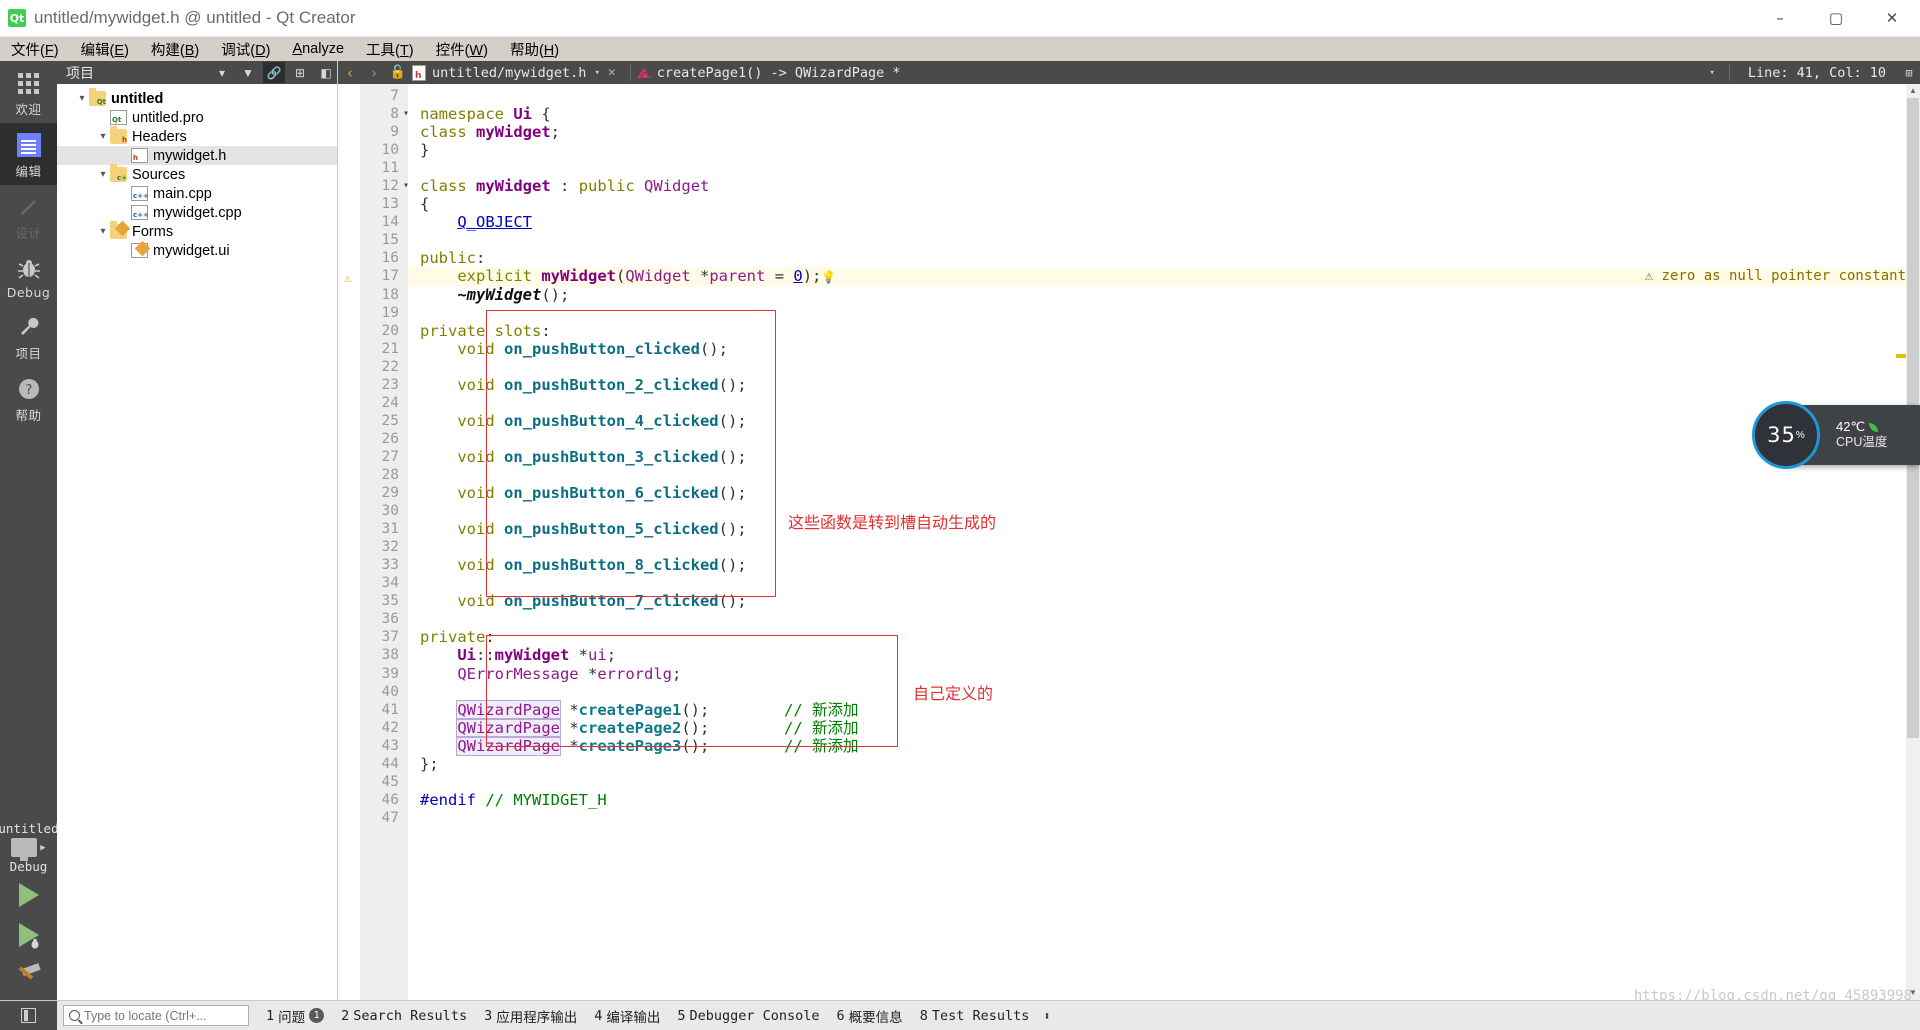 The image size is (1920, 1030). What do you see at coordinates (1164, 674) in the screenshot?
I see `code-line: QErrorMessage *errordlg;` at bounding box center [1164, 674].